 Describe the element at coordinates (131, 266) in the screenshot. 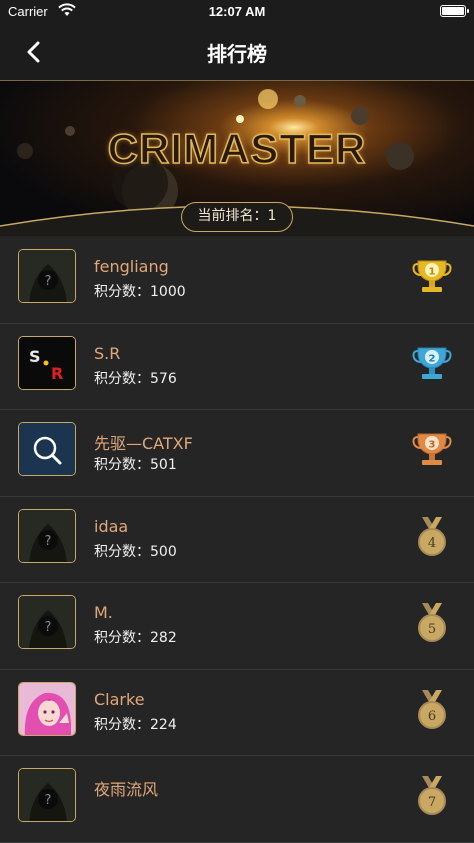

I see `player-name: fengliang` at that location.